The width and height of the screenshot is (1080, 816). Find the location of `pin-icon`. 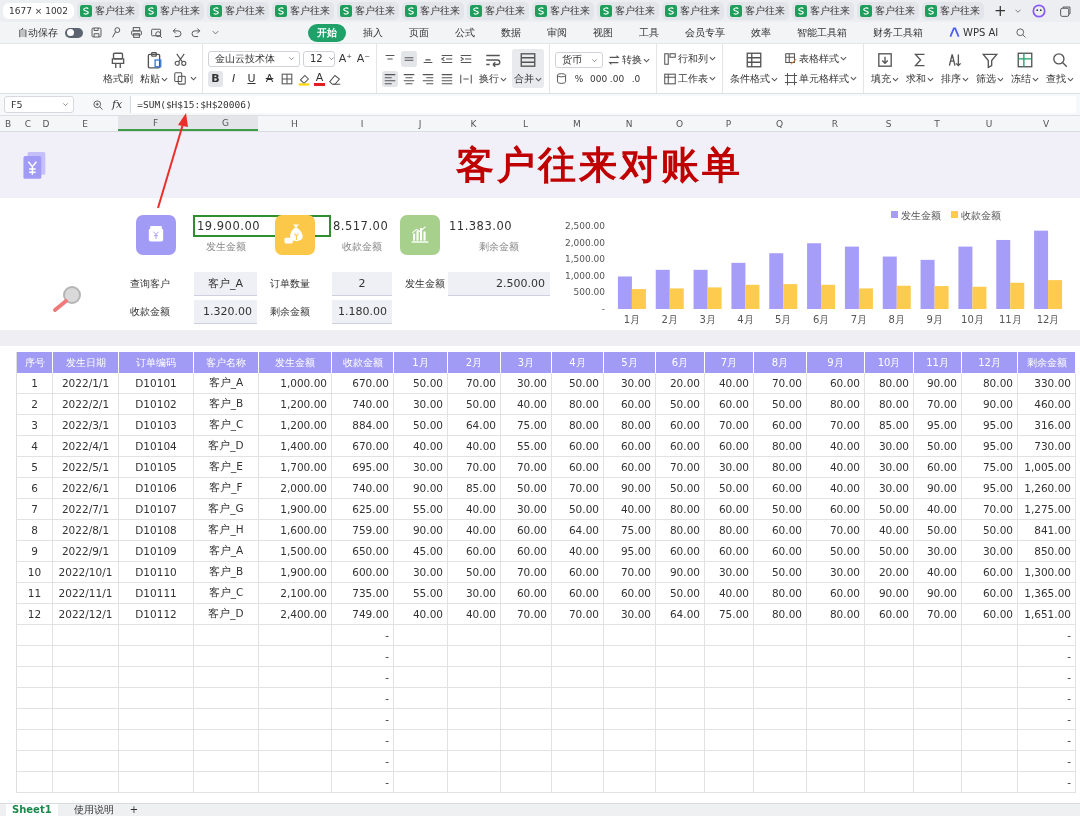

pin-icon is located at coordinates (116, 32).